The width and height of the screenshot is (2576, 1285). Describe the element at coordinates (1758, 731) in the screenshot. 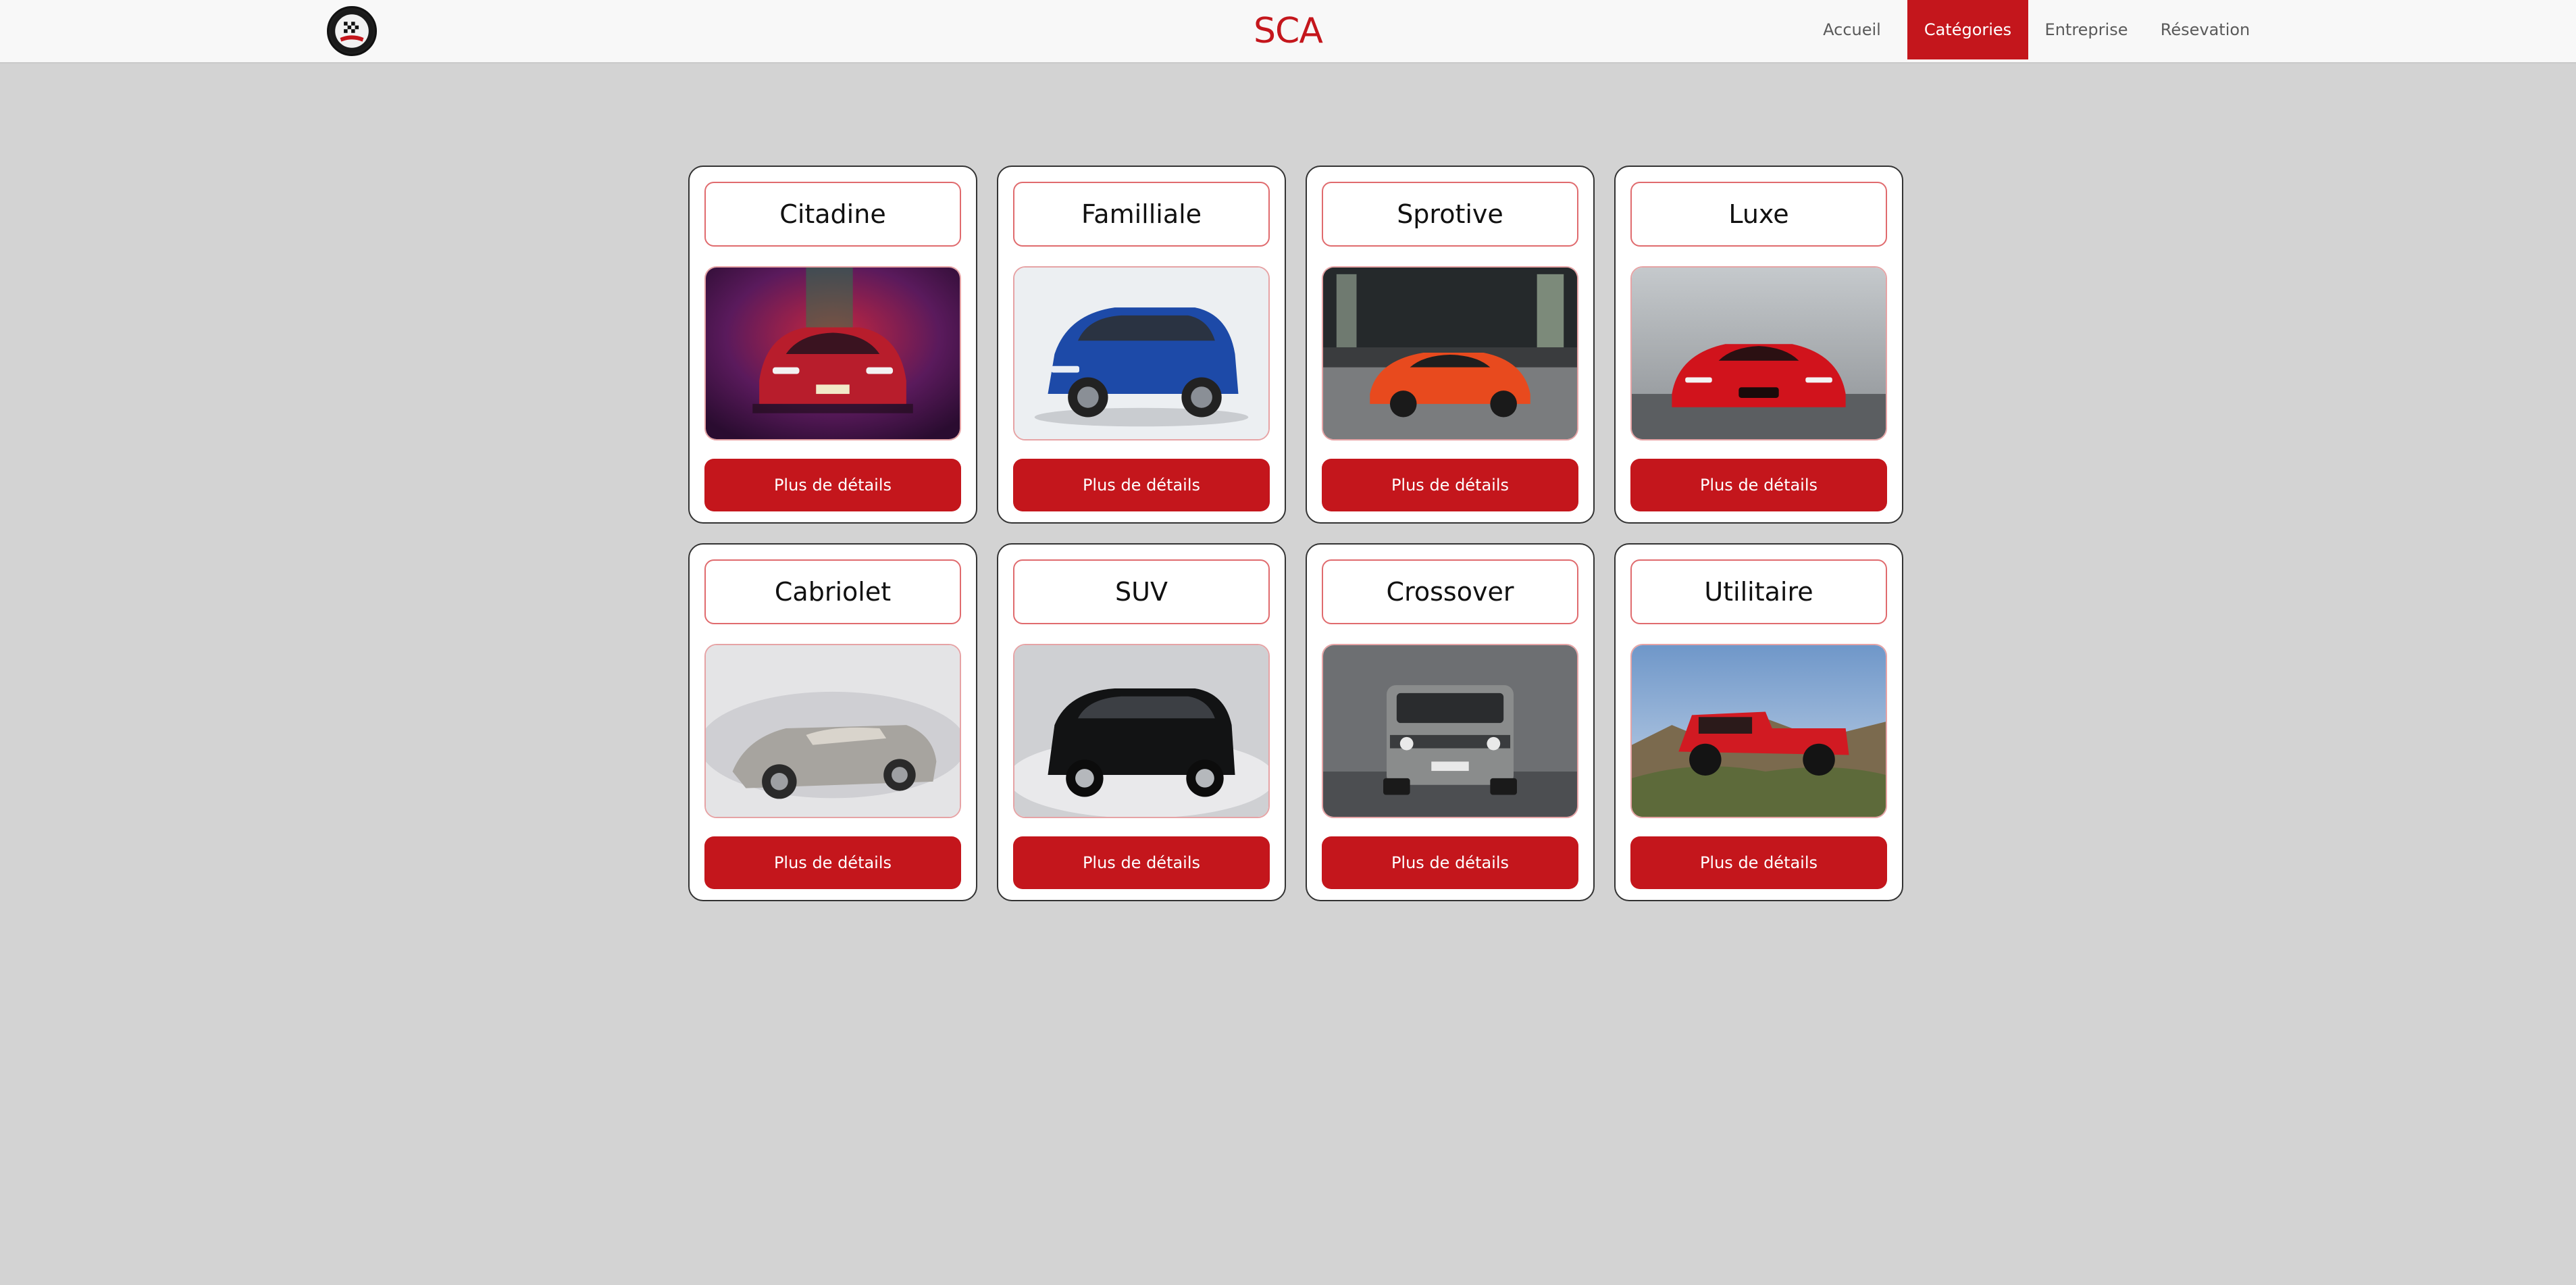

I see `utility-truck-image` at that location.